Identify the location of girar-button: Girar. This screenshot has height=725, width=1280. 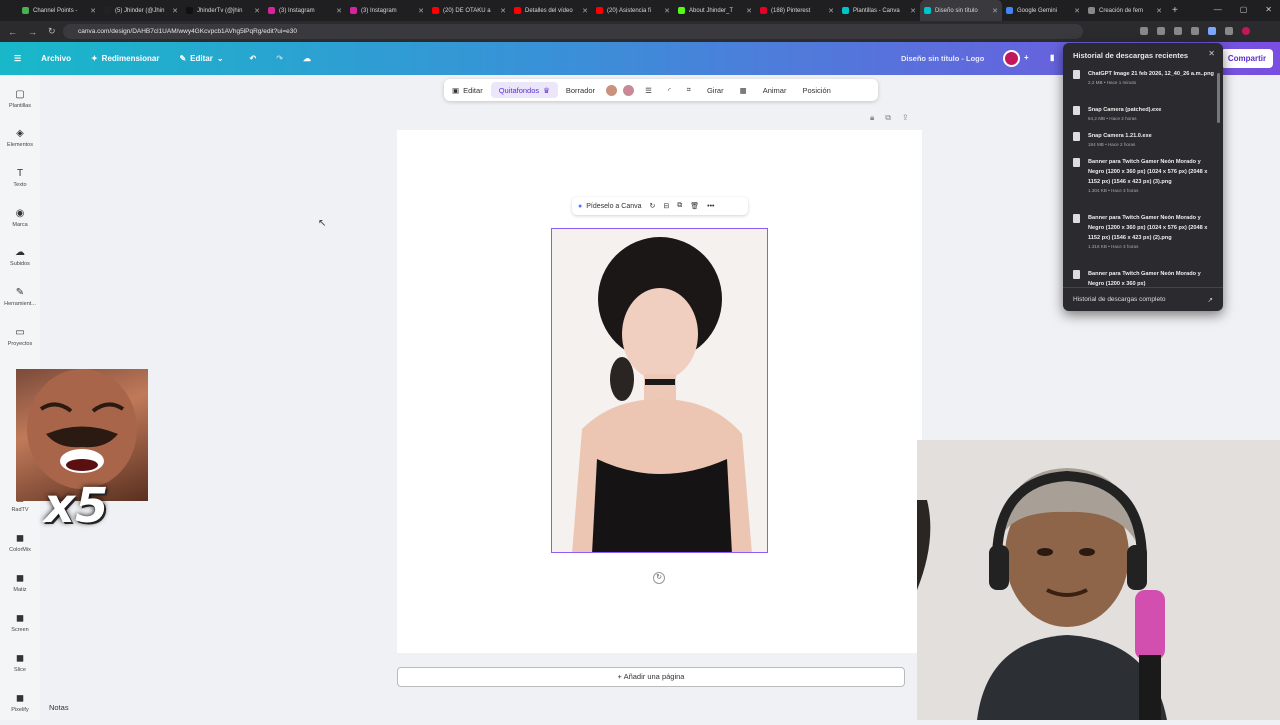
(715, 90).